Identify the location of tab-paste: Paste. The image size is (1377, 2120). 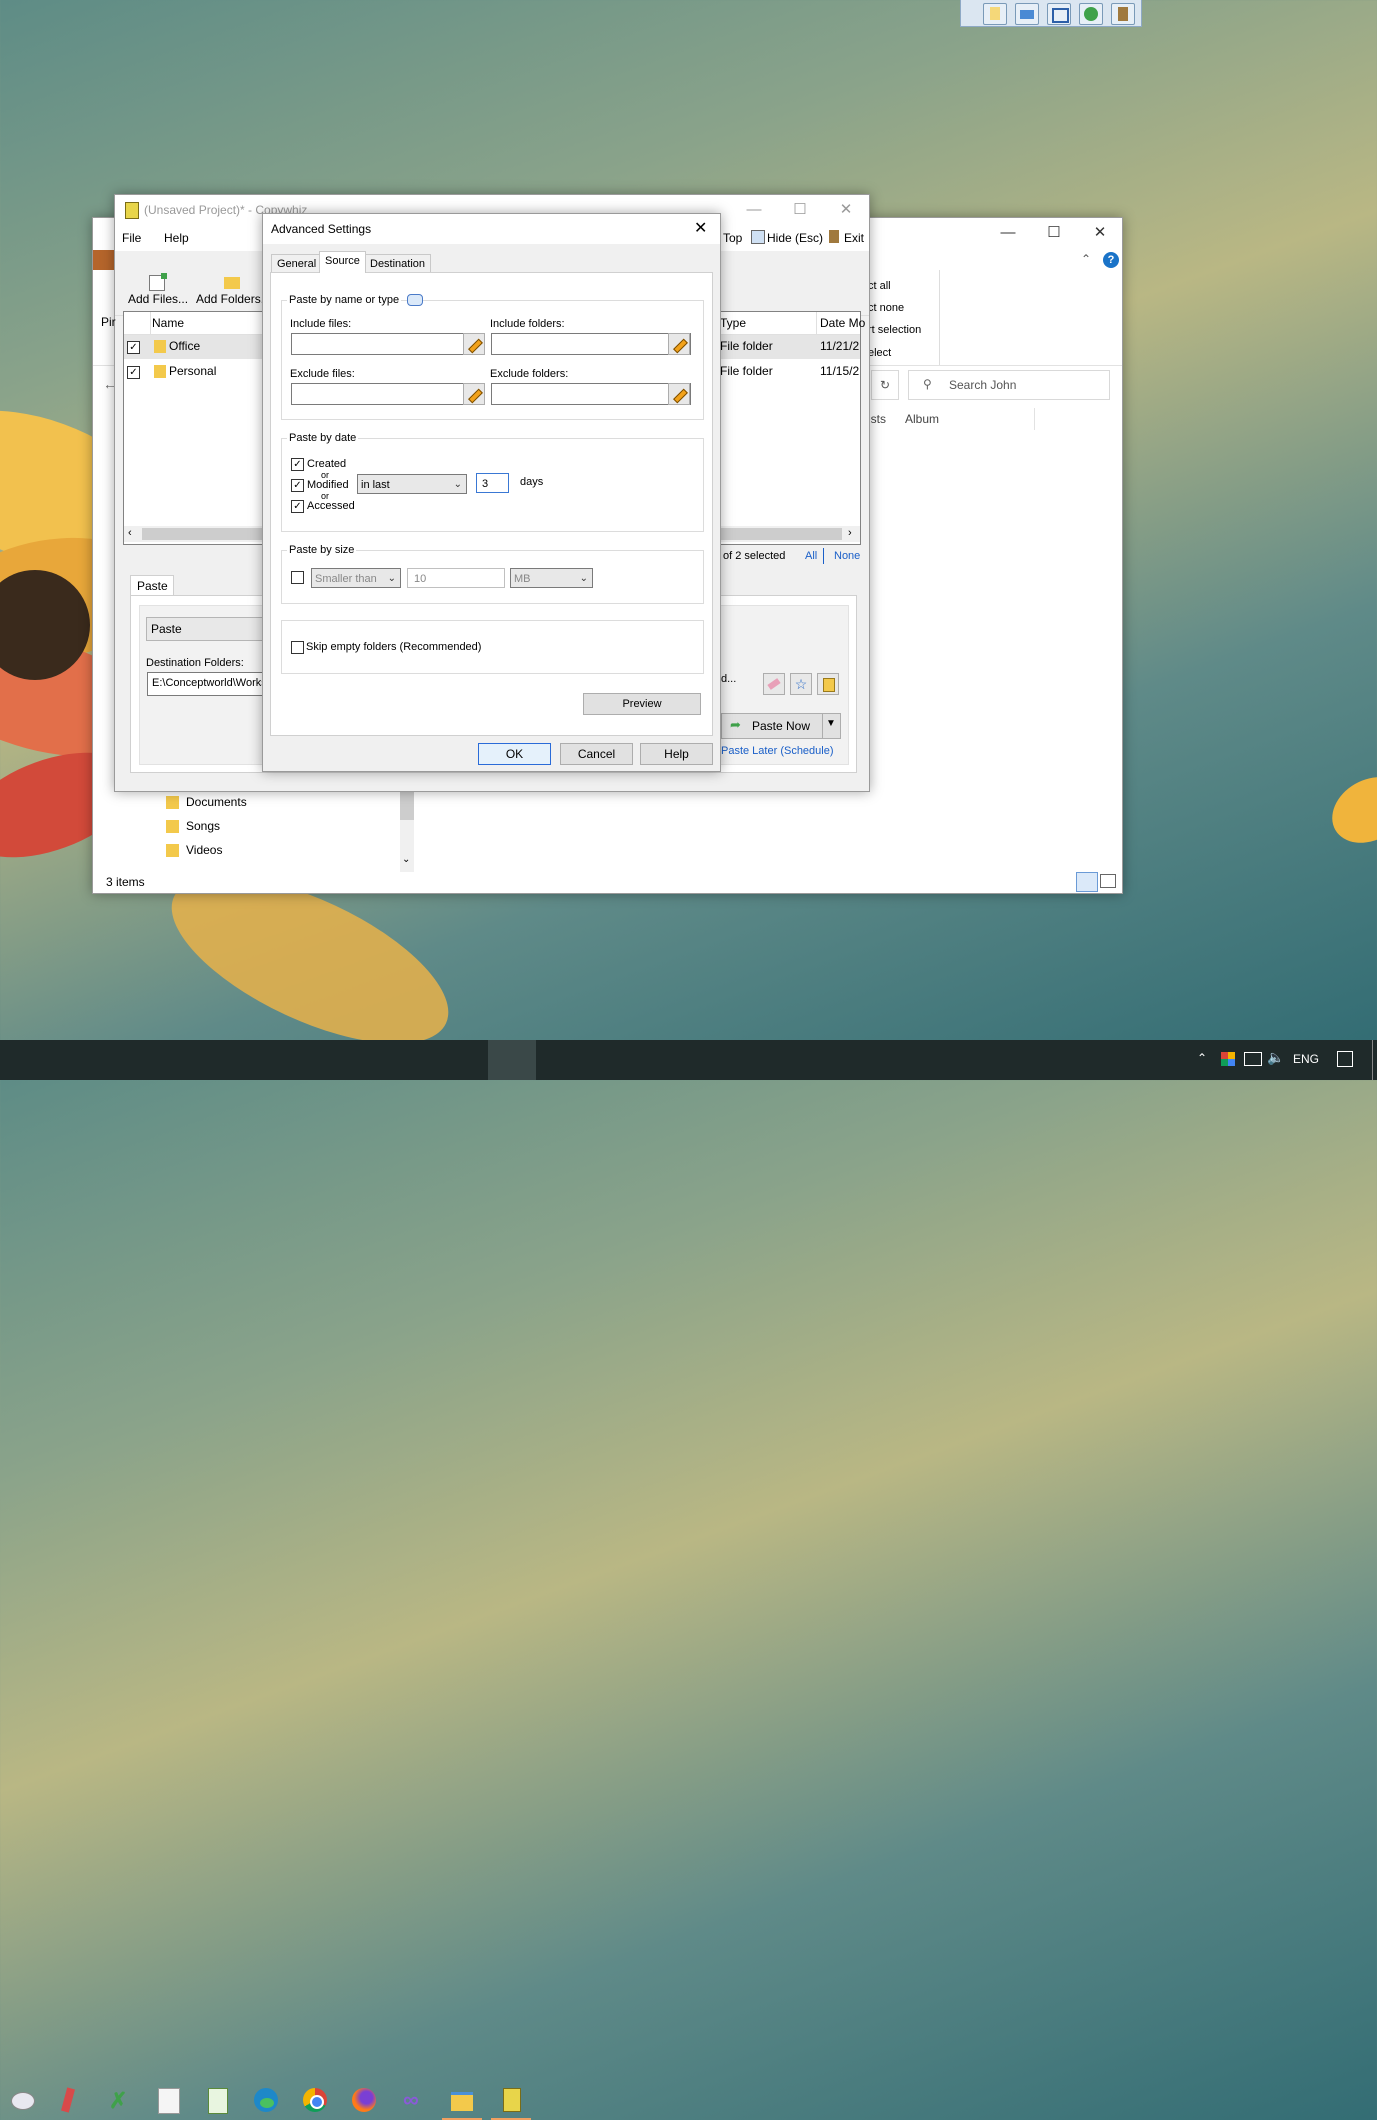
(152, 585).